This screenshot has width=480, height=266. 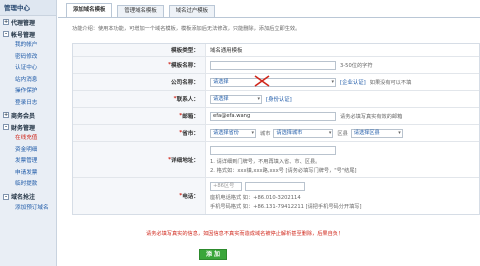 I want to click on sidebar-item-add-reserve-domain: 添加预订域名, so click(x=28, y=209).